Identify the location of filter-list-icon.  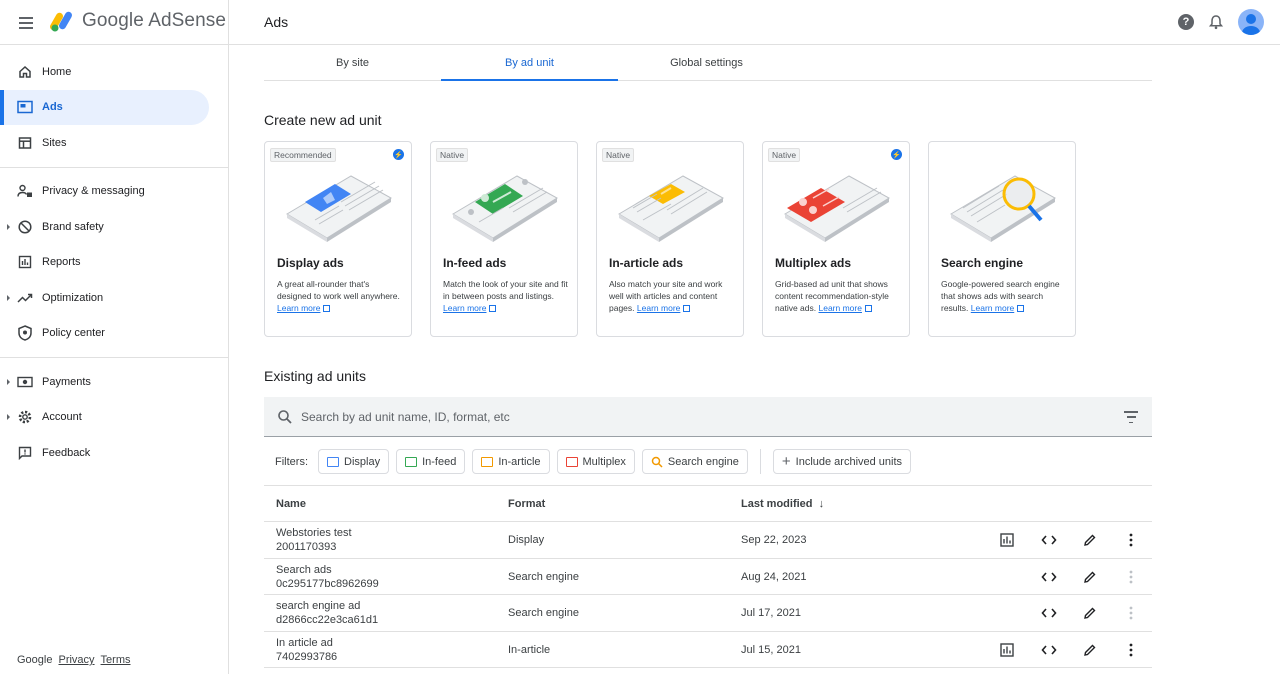
(1131, 417).